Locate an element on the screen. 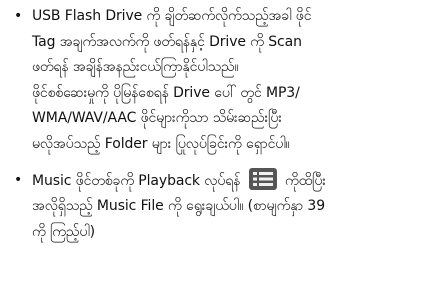 The width and height of the screenshot is (435, 281). paragraph-line: ဖတ်ရန် အချိန်အနည်းငယ်ကြာနိုင်ပါသည်။ is located at coordinates (135, 67).